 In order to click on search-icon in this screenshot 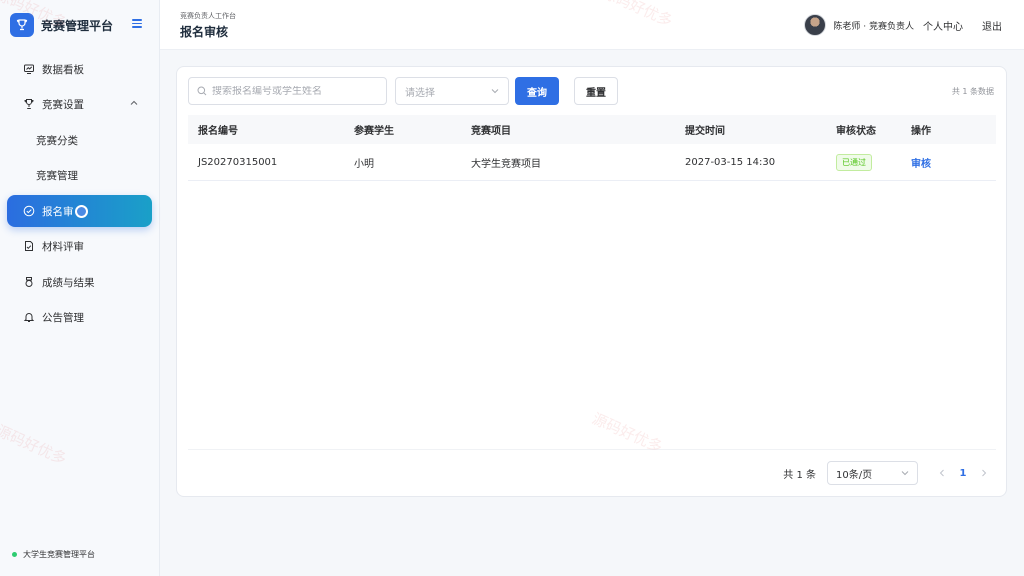, I will do `click(202, 91)`.